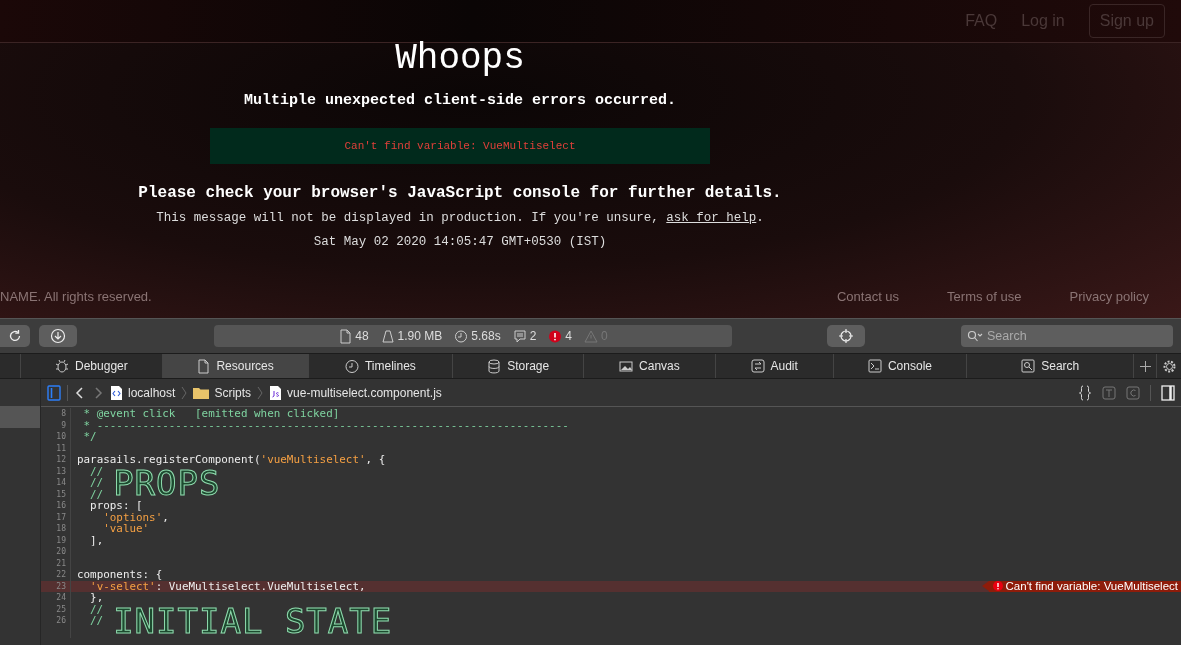  I want to click on tab: Search, so click(1050, 366).